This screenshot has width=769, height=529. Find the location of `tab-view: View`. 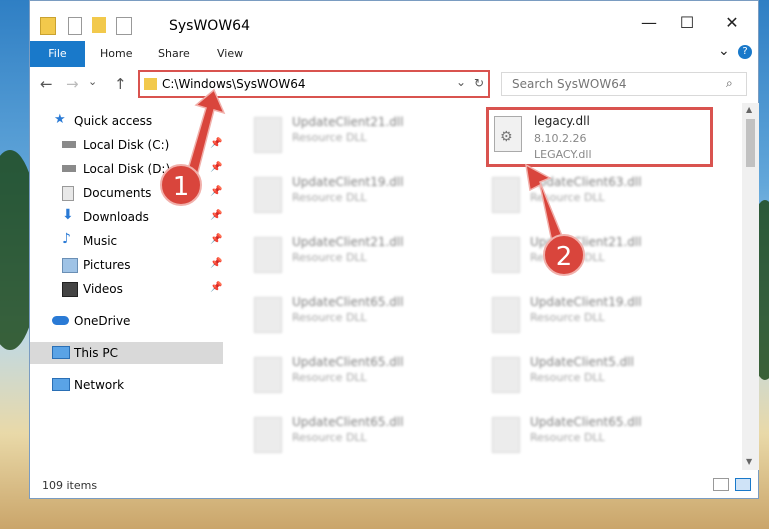

tab-view: View is located at coordinates (230, 53).